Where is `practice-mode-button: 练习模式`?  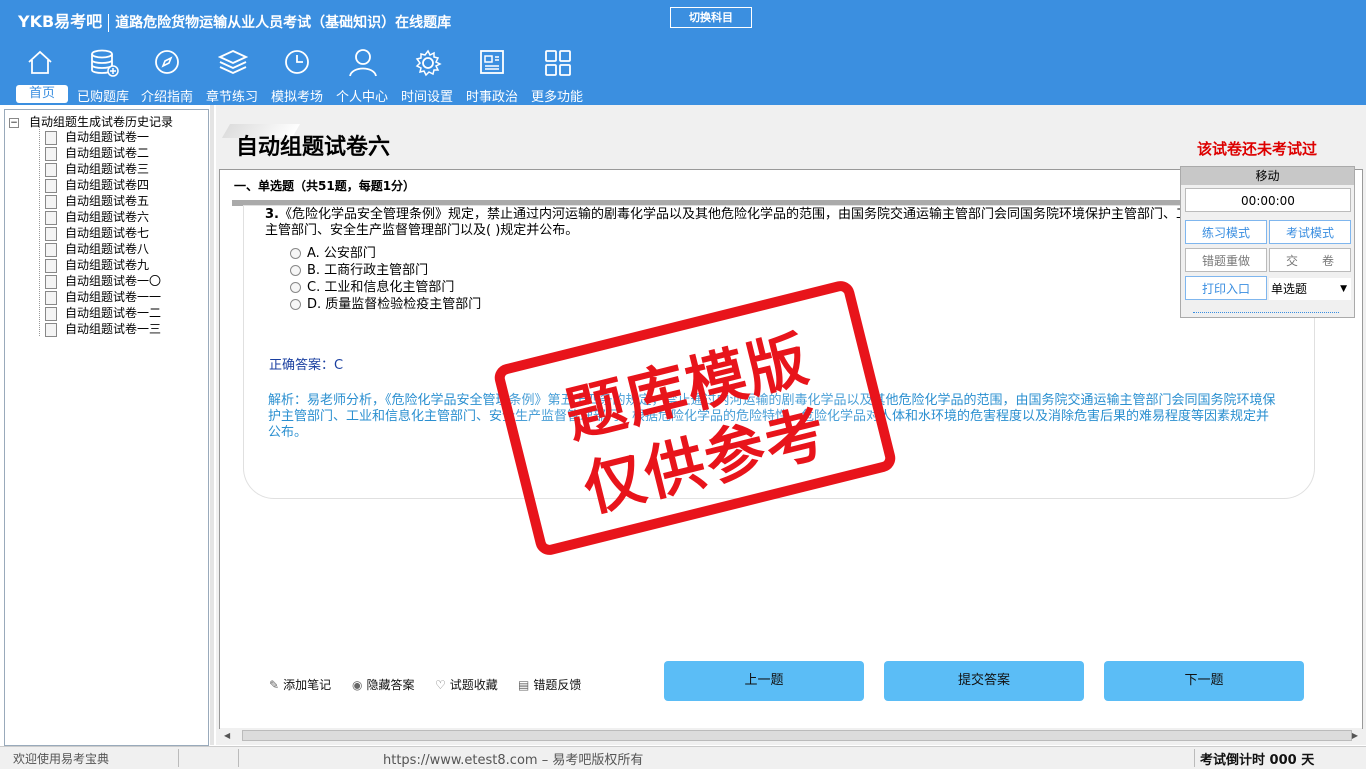 practice-mode-button: 练习模式 is located at coordinates (1226, 232).